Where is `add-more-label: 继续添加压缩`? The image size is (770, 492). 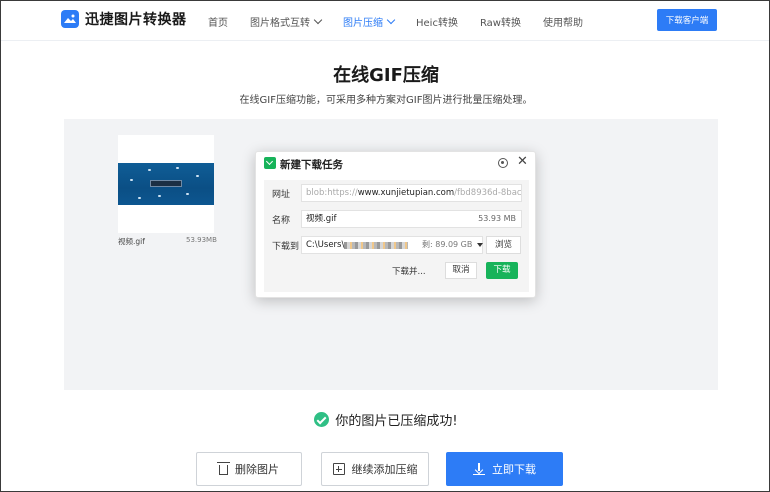
add-more-label: 继续添加压缩 is located at coordinates (384, 469).